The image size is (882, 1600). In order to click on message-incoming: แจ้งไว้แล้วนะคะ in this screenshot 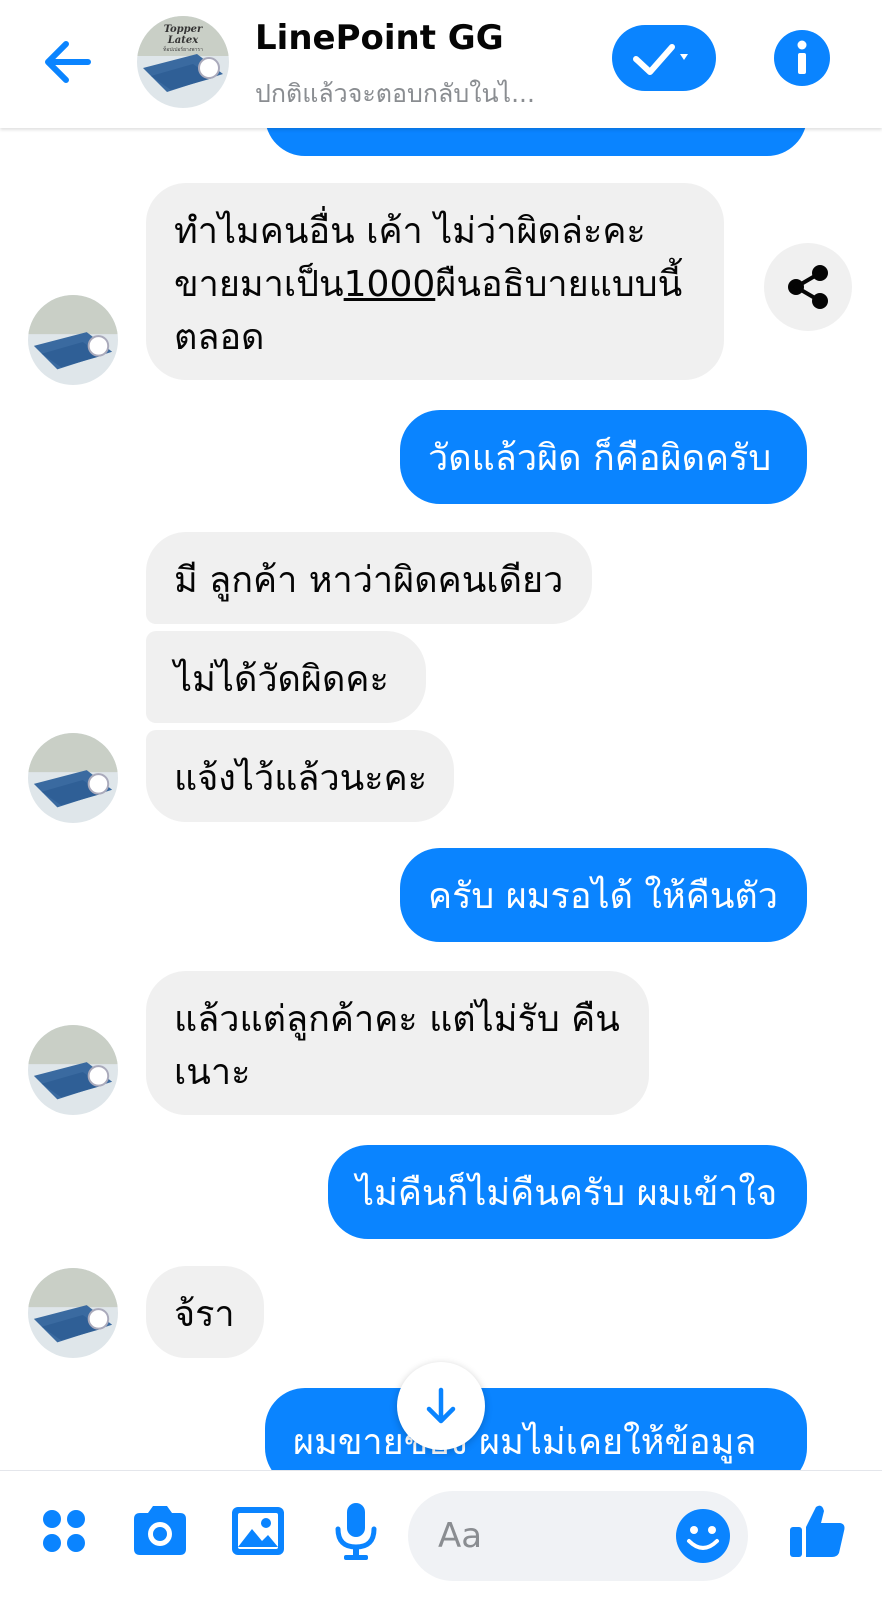, I will do `click(300, 776)`.